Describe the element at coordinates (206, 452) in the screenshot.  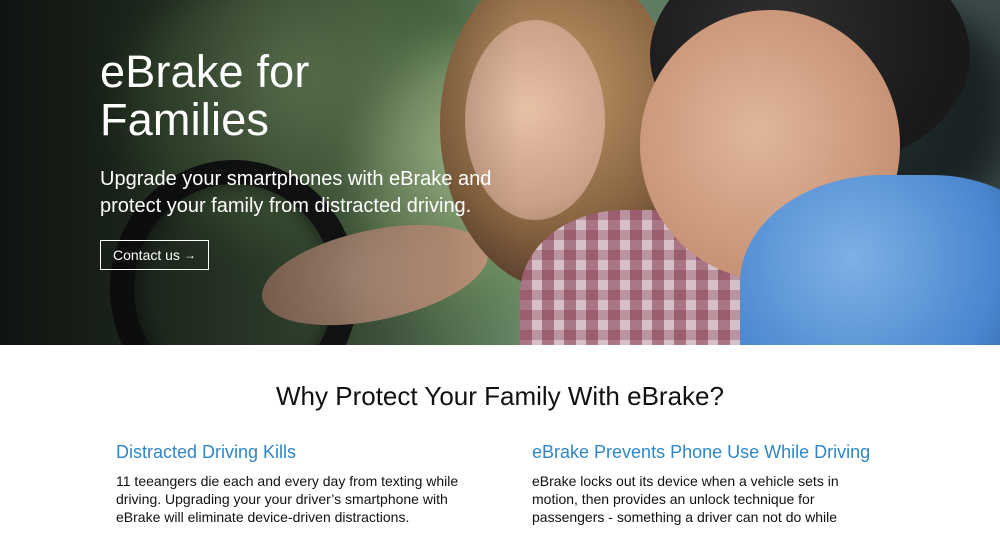
I see `feature-title: Distracted Driving Kills` at that location.